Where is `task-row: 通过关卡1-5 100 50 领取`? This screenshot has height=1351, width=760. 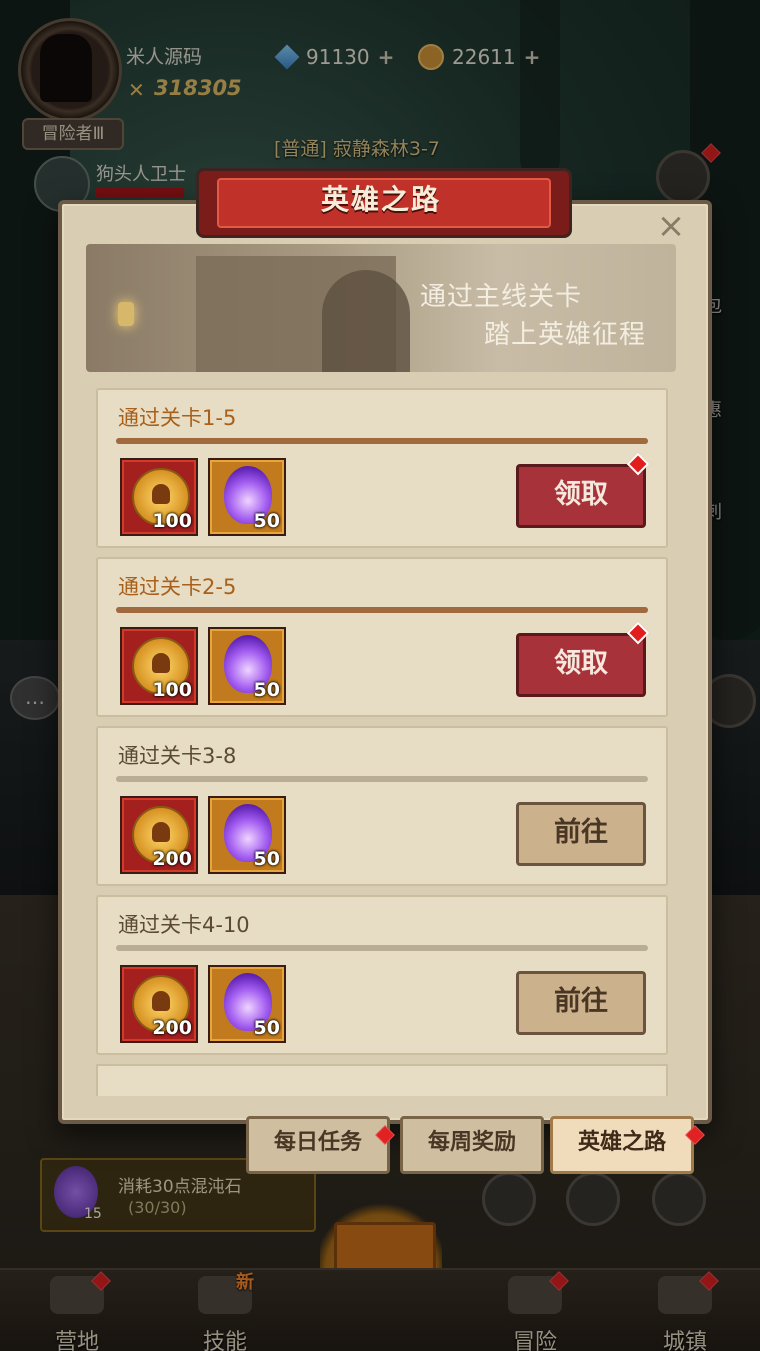 task-row: 通过关卡1-5 100 50 领取 is located at coordinates (382, 468).